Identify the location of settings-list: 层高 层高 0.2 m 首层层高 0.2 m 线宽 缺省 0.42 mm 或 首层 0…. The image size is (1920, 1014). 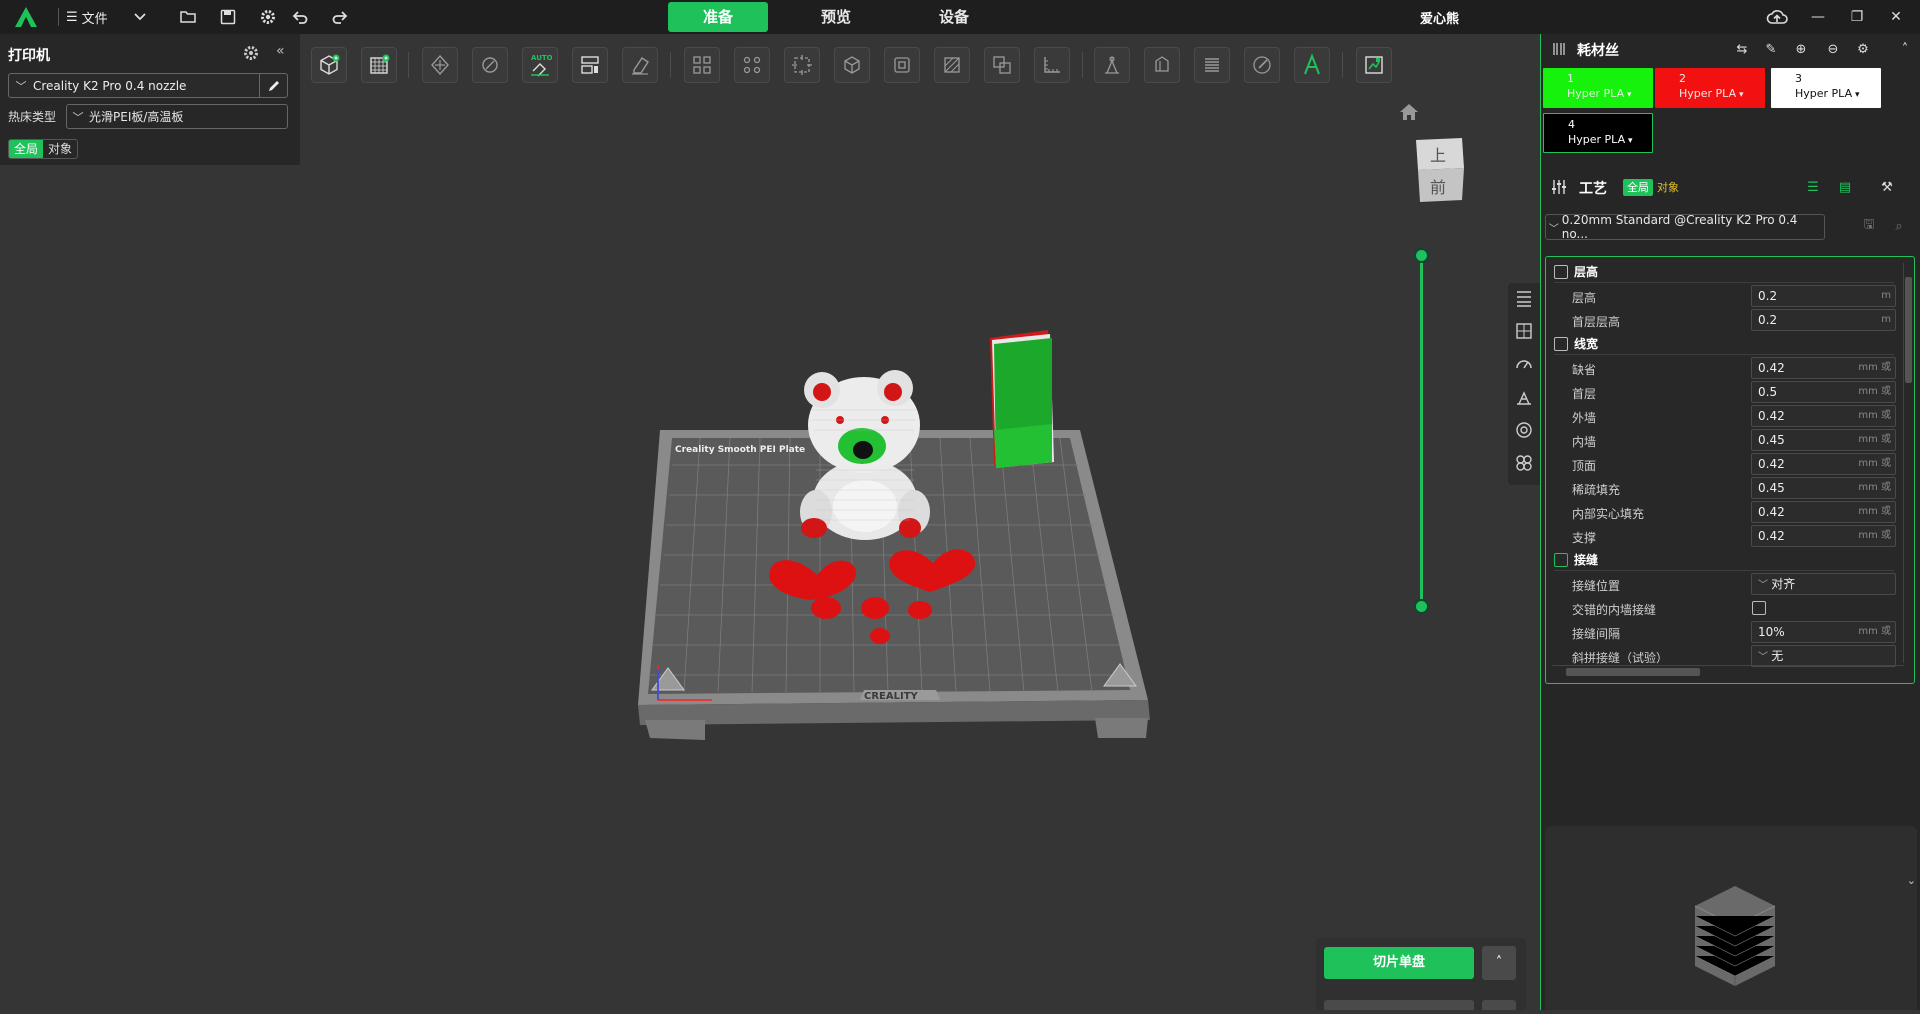
(1730, 470).